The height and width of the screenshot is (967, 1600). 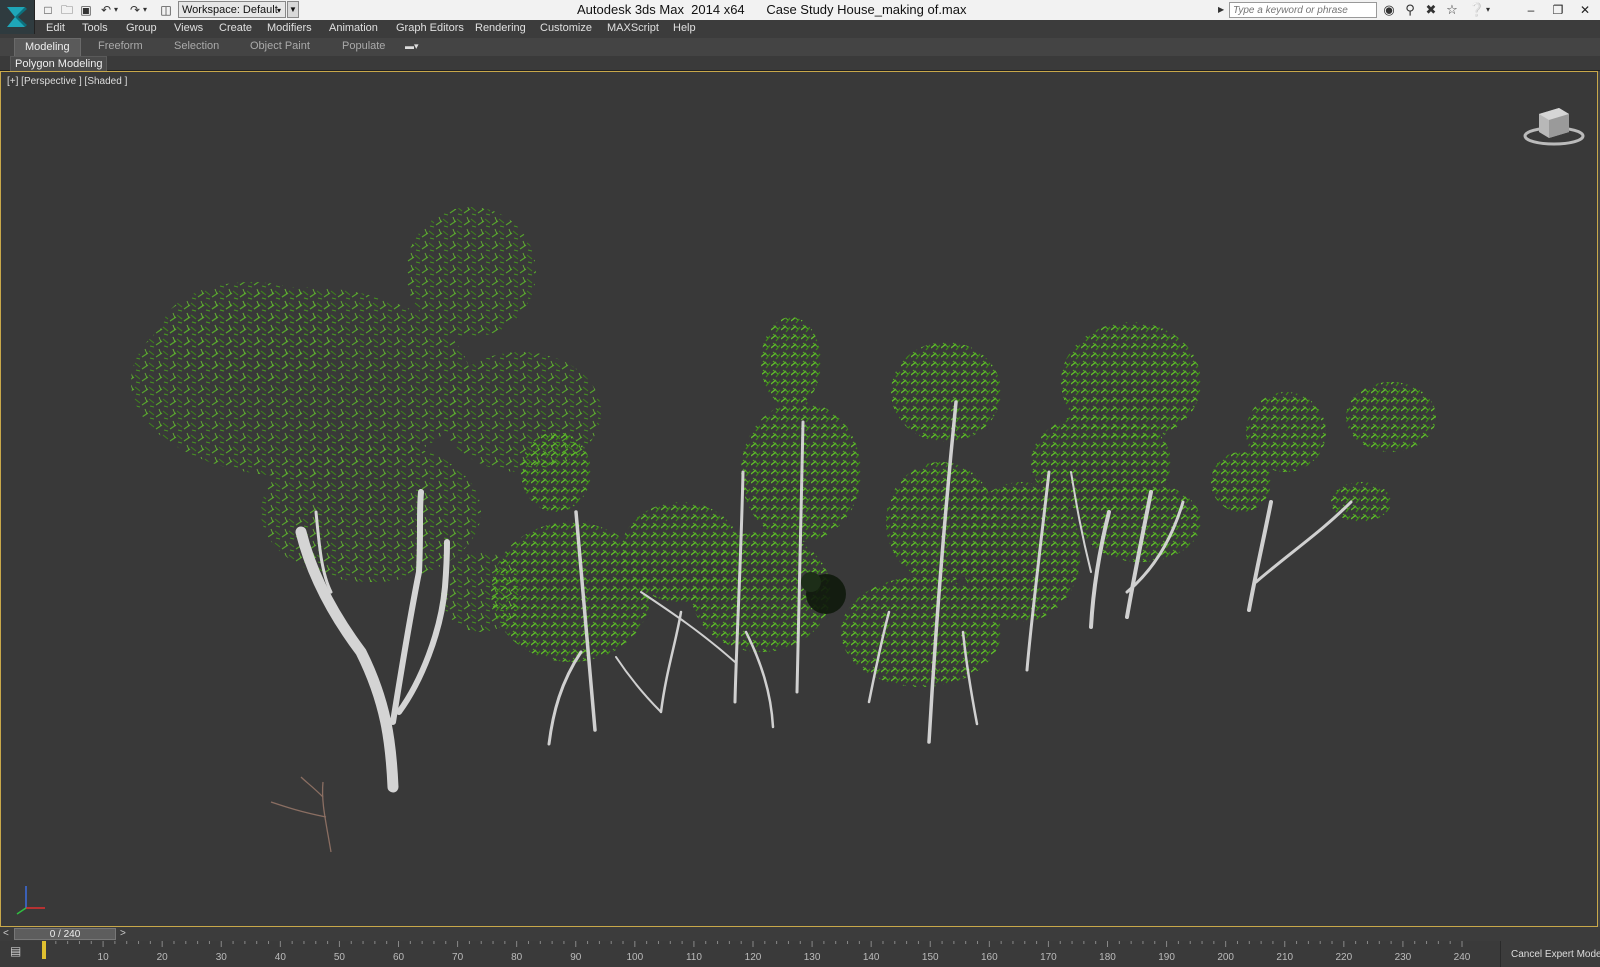 What do you see at coordinates (576, 957) in the screenshot?
I see `track-tick-label: 90` at bounding box center [576, 957].